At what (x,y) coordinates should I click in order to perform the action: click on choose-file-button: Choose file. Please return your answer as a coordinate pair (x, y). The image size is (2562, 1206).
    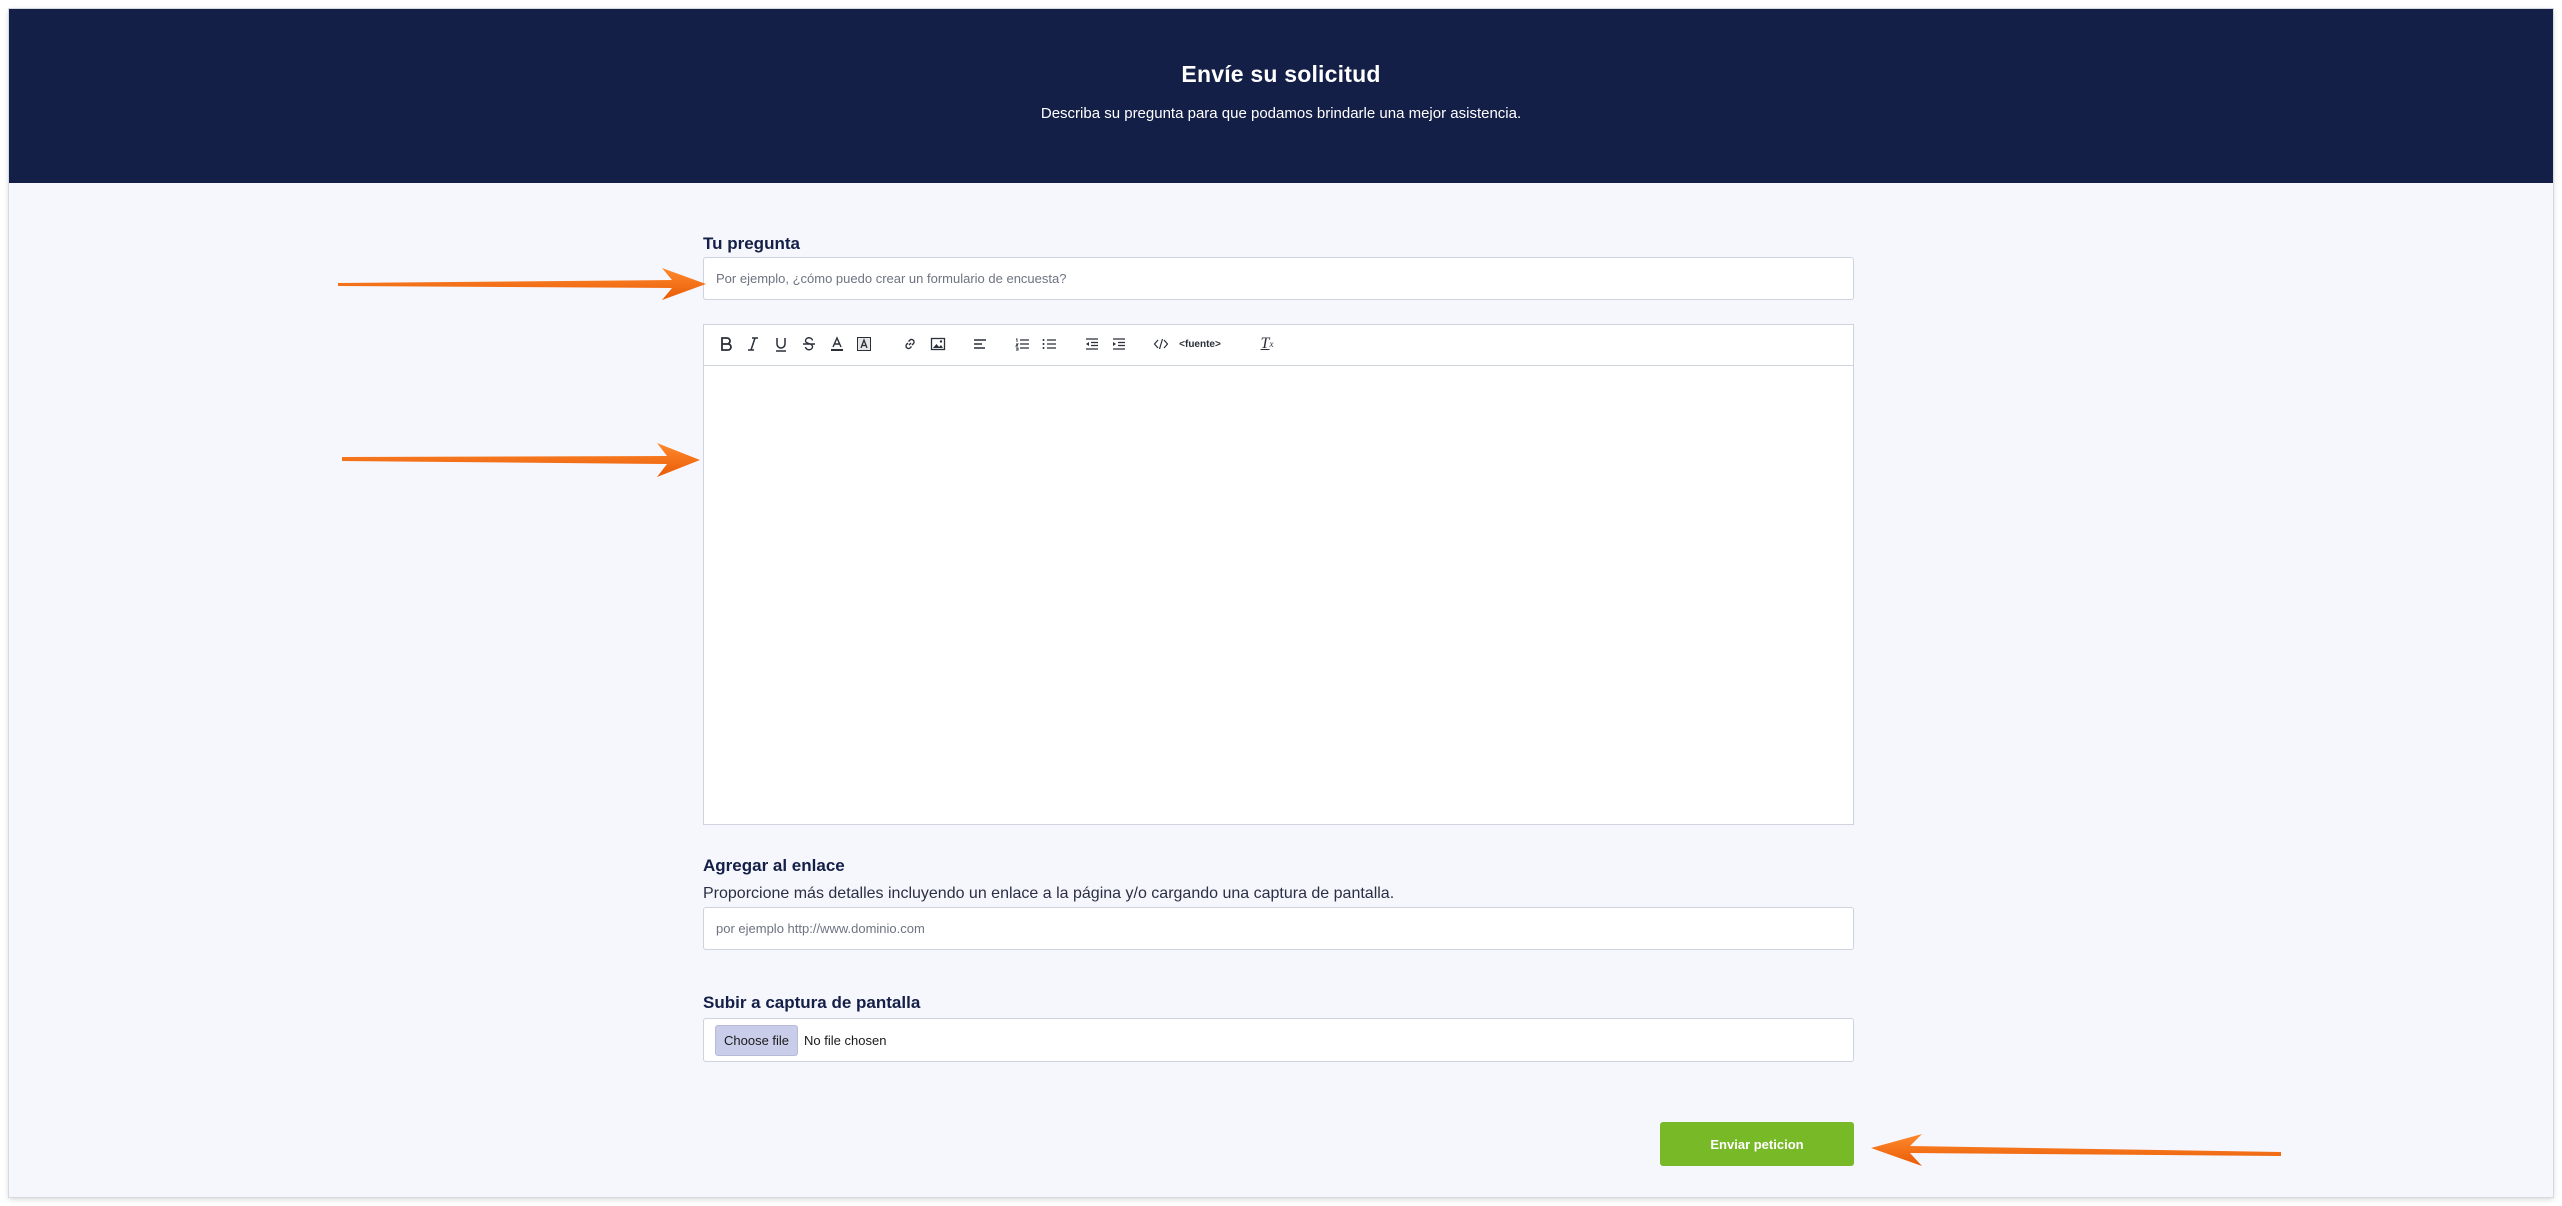
    Looking at the image, I should click on (757, 1040).